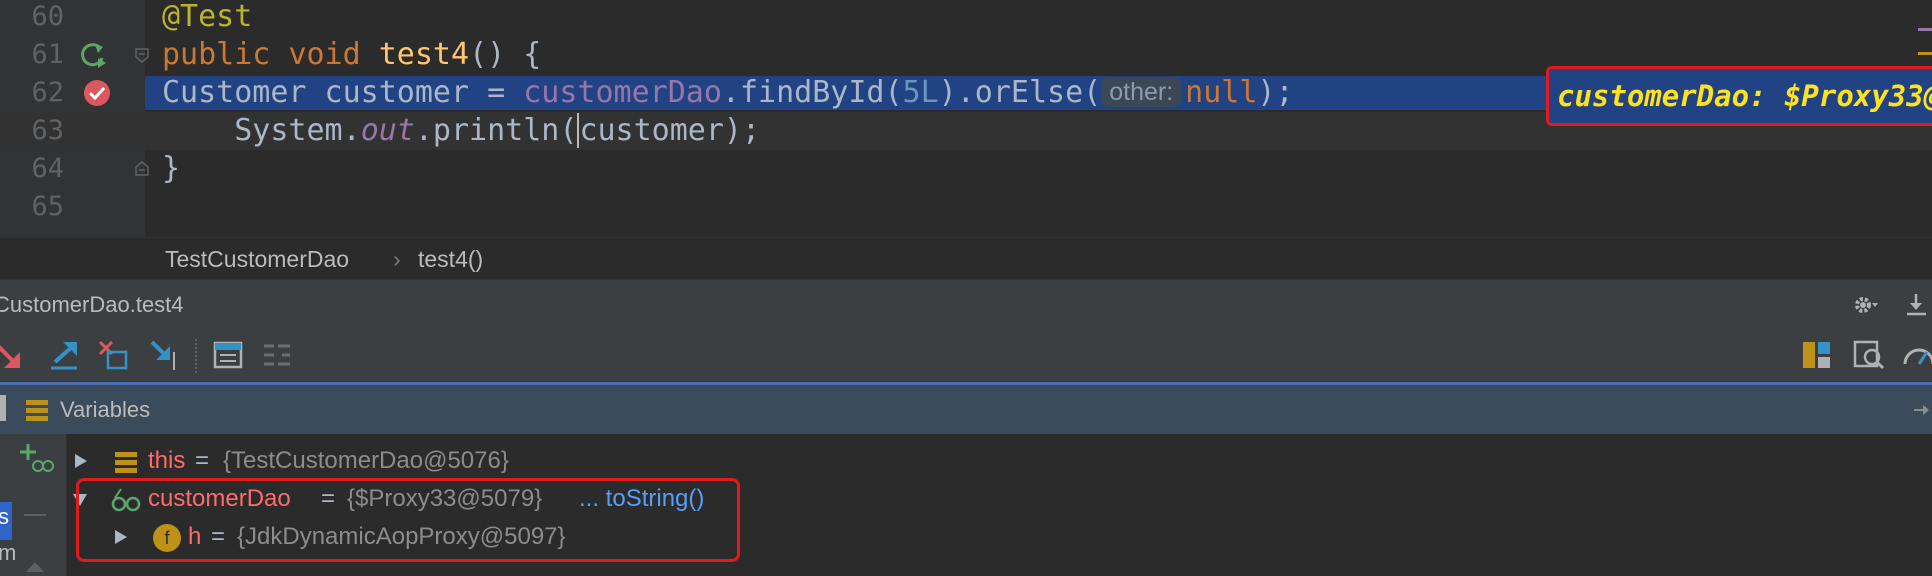 Image resolution: width=1932 pixels, height=576 pixels. What do you see at coordinates (35, 567) in the screenshot?
I see `move-up-icon` at bounding box center [35, 567].